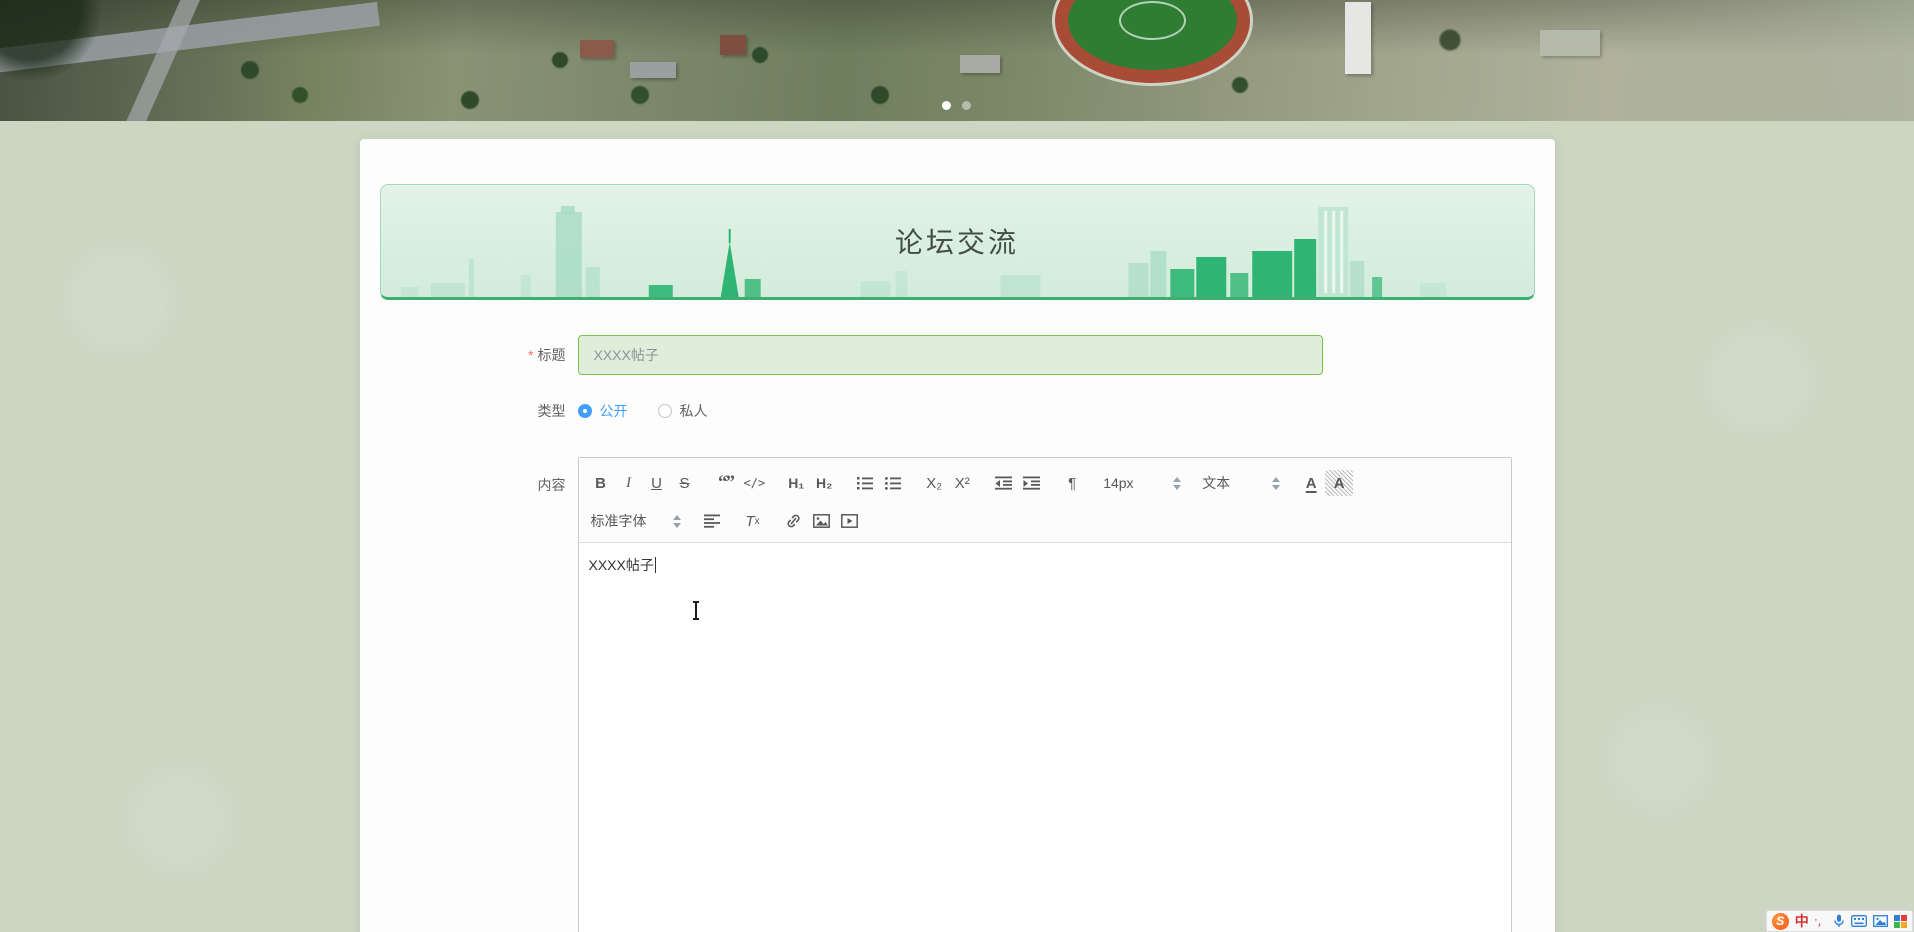 The image size is (1914, 932). I want to click on paragraph-direction-button: ¶, so click(1072, 483).